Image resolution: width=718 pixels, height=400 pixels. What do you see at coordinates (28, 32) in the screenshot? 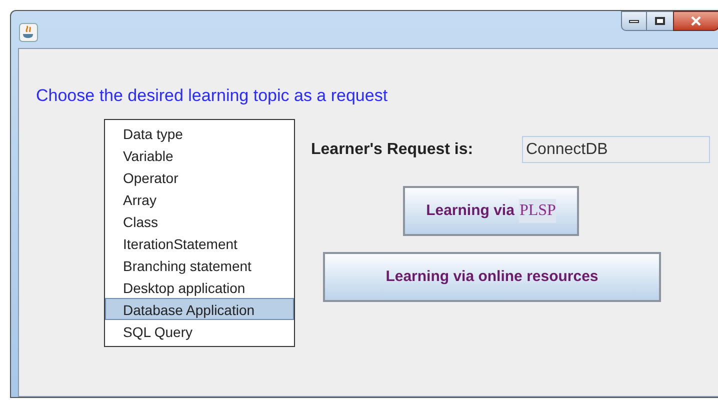
I see `java-cup-icon` at bounding box center [28, 32].